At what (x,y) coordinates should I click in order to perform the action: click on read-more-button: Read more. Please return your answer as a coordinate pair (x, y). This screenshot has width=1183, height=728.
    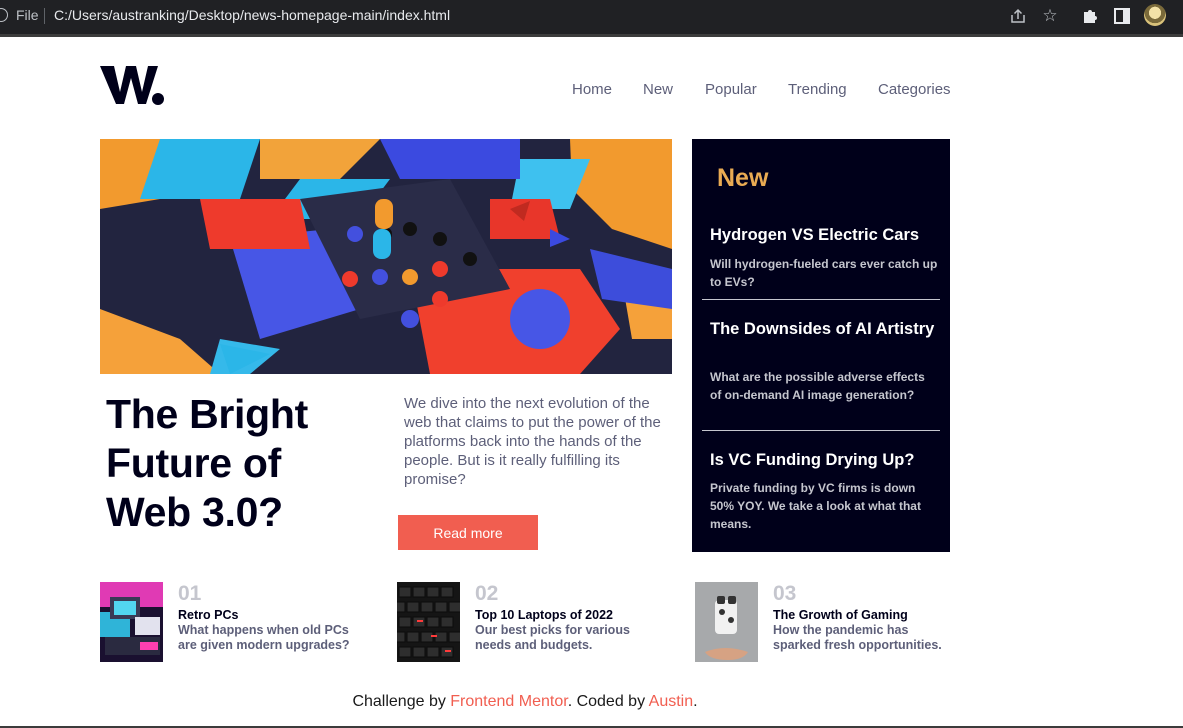
    Looking at the image, I should click on (468, 532).